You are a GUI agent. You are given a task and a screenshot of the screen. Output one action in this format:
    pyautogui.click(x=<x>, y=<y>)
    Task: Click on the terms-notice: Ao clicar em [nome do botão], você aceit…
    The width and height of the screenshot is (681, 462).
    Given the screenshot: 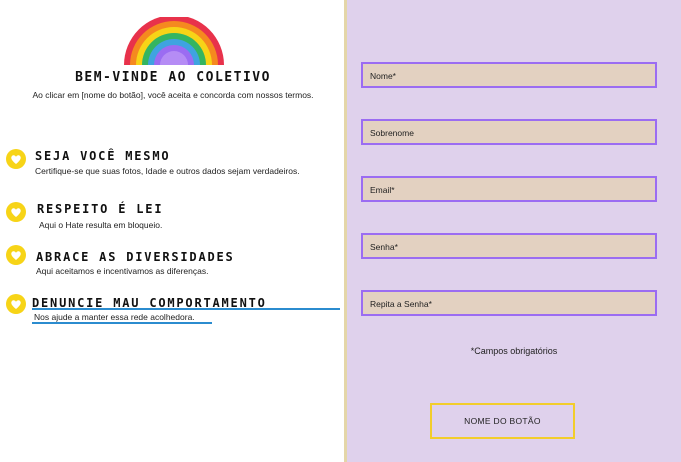 What is the action you would take?
    pyautogui.click(x=173, y=95)
    